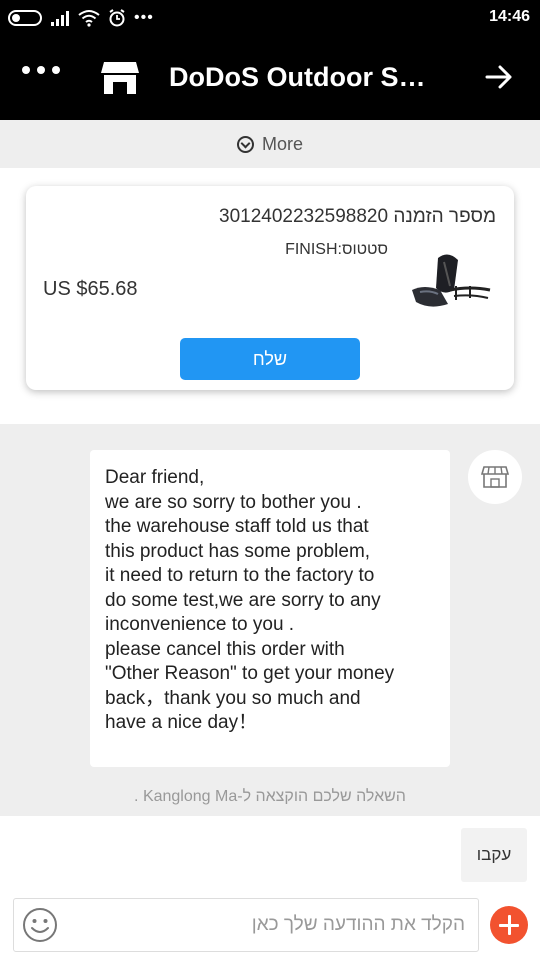 The height and width of the screenshot is (960, 540). I want to click on message-line: it need to return to the factory to, so click(240, 575).